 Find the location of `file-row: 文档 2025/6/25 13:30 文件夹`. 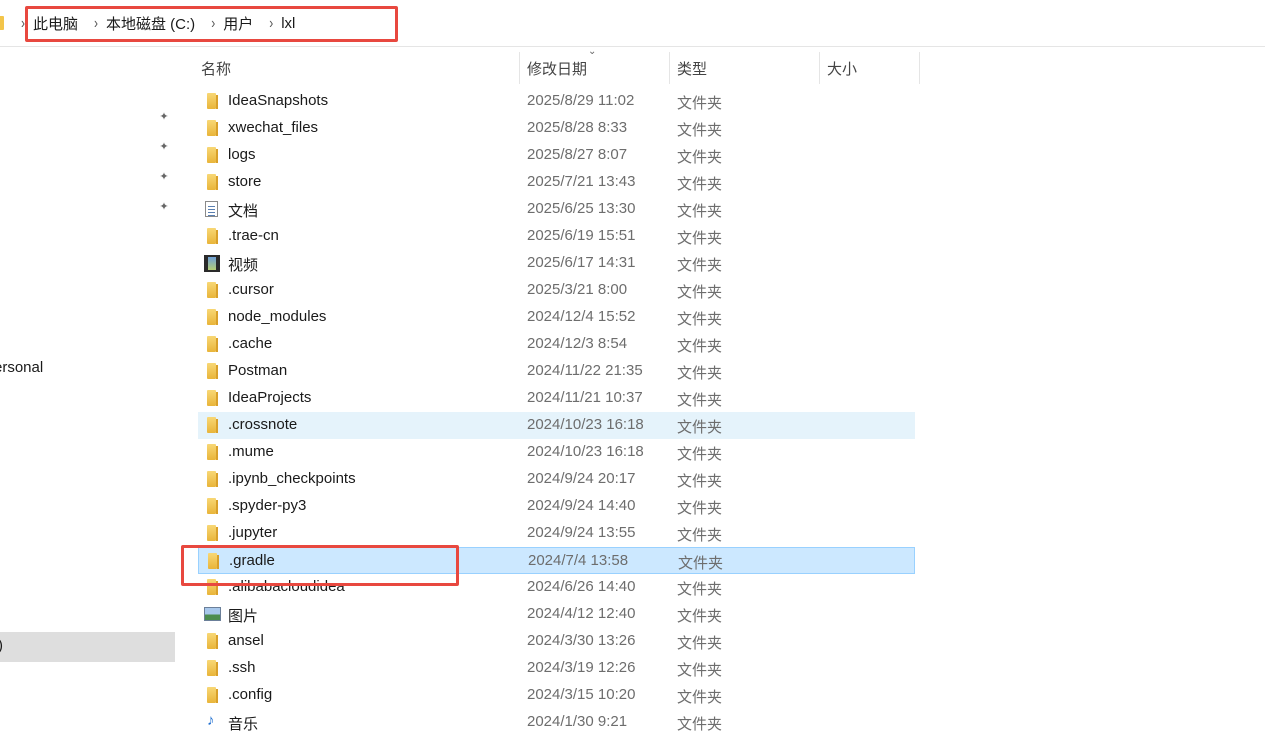

file-row: 文档 2025/6/25 13:30 文件夹 is located at coordinates (556, 209).